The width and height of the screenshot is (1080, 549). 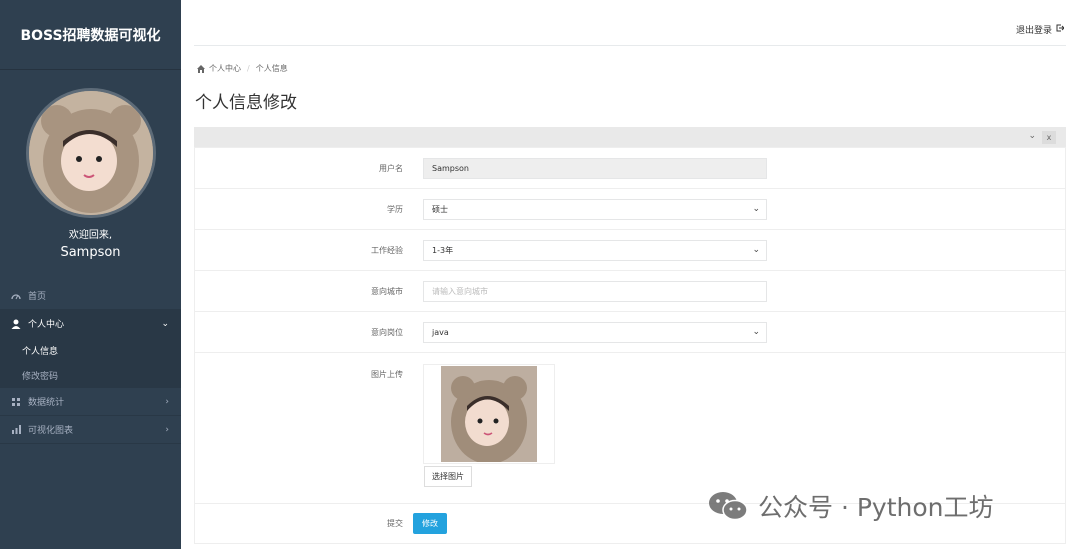 I want to click on position-label: 意向岗位, so click(x=387, y=332).